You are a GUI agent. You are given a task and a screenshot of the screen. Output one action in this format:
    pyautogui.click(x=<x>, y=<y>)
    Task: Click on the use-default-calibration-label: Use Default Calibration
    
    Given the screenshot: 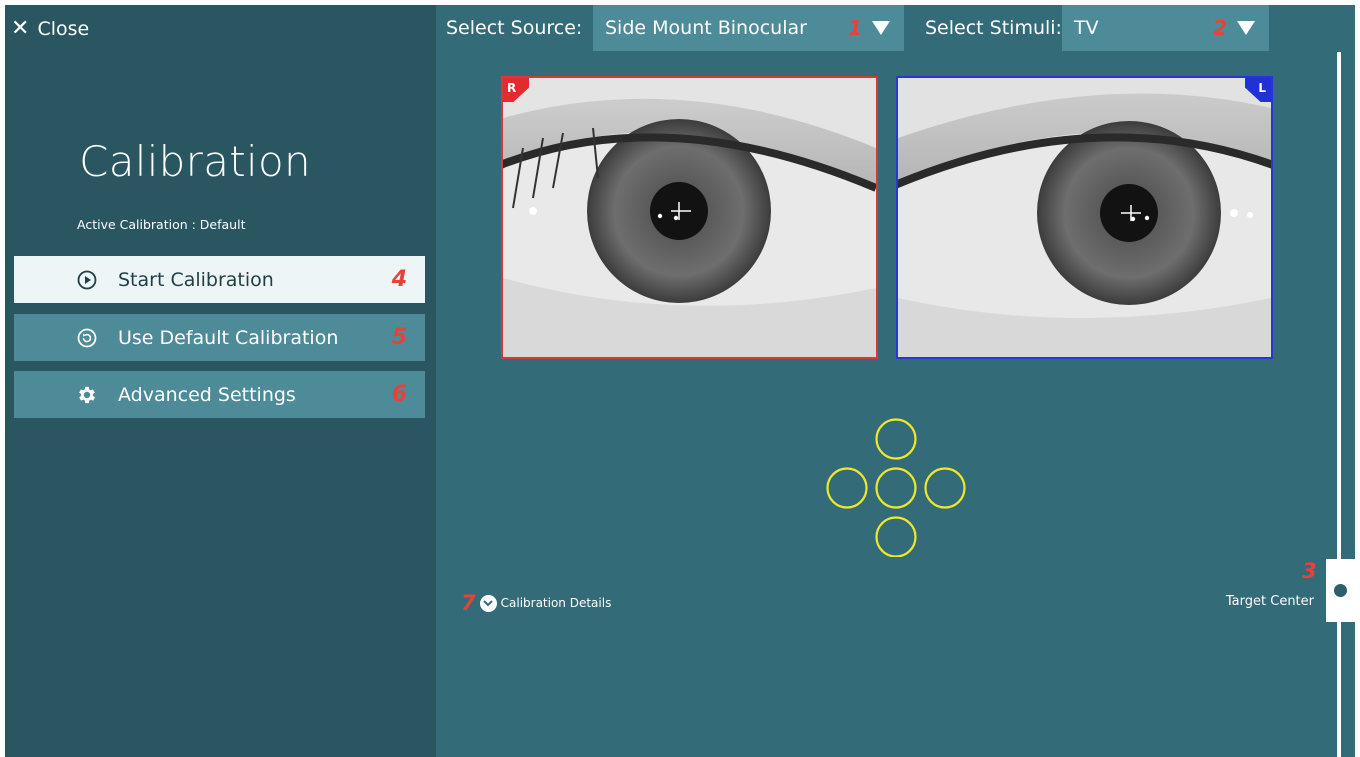 What is the action you would take?
    pyautogui.click(x=228, y=337)
    